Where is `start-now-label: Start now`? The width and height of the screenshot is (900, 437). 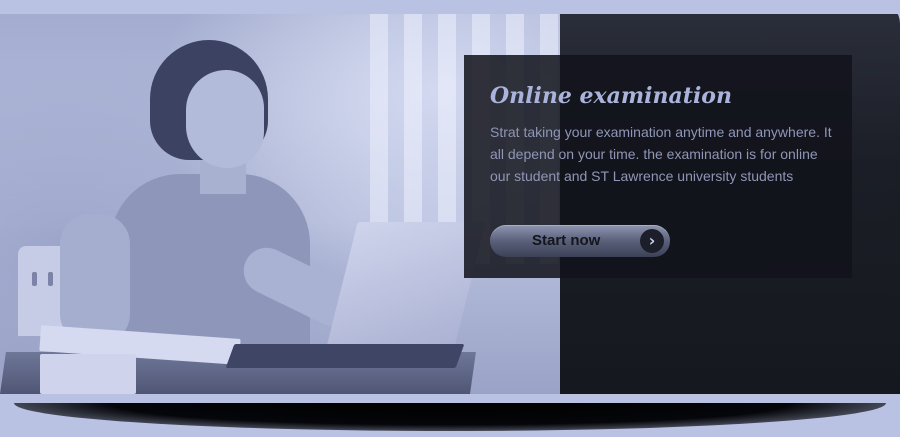
start-now-label: Start now is located at coordinates (566, 240).